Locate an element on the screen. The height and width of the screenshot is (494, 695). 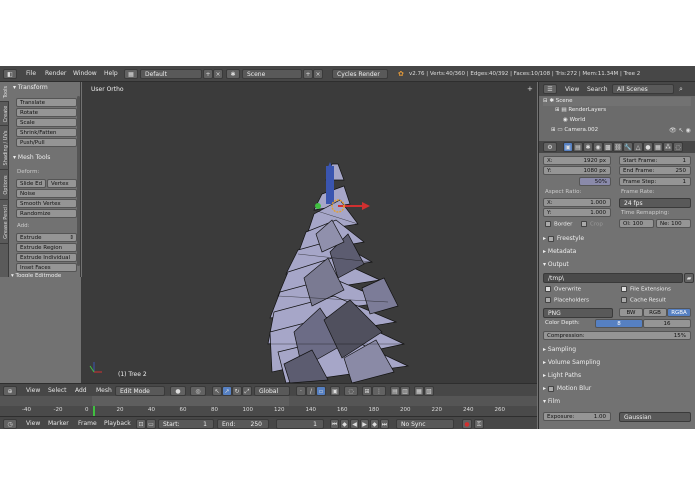
add-scene-button: + is located at coordinates (308, 74).